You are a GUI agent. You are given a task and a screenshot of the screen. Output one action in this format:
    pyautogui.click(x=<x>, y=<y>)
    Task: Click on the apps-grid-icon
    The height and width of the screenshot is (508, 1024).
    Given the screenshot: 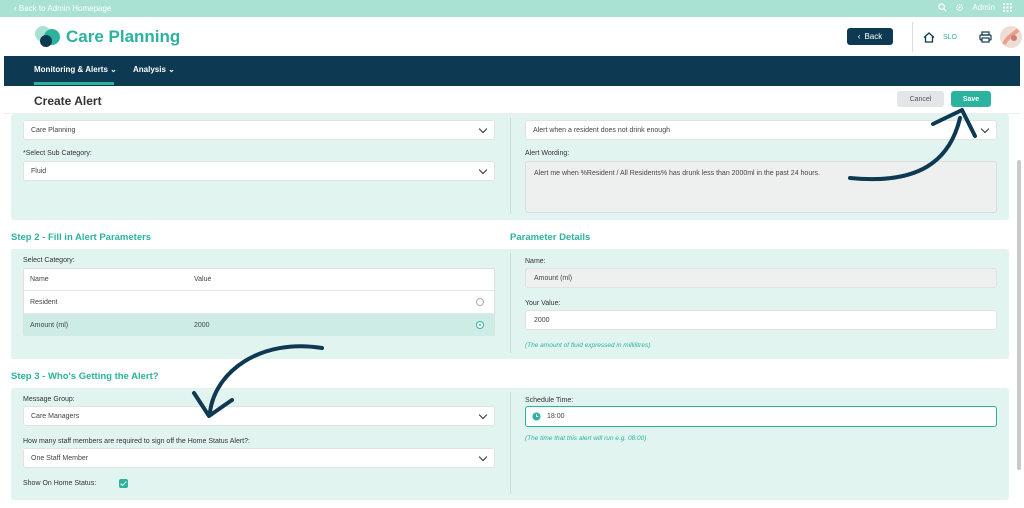 What is the action you would take?
    pyautogui.click(x=1007, y=7)
    